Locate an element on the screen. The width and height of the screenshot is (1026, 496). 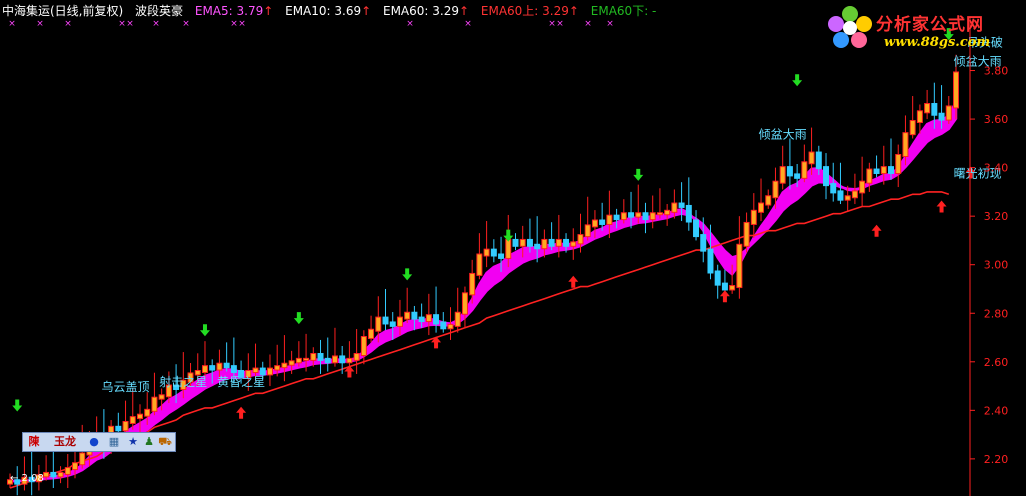
y-tick-label: 3.20 is located at coordinates (996, 216).